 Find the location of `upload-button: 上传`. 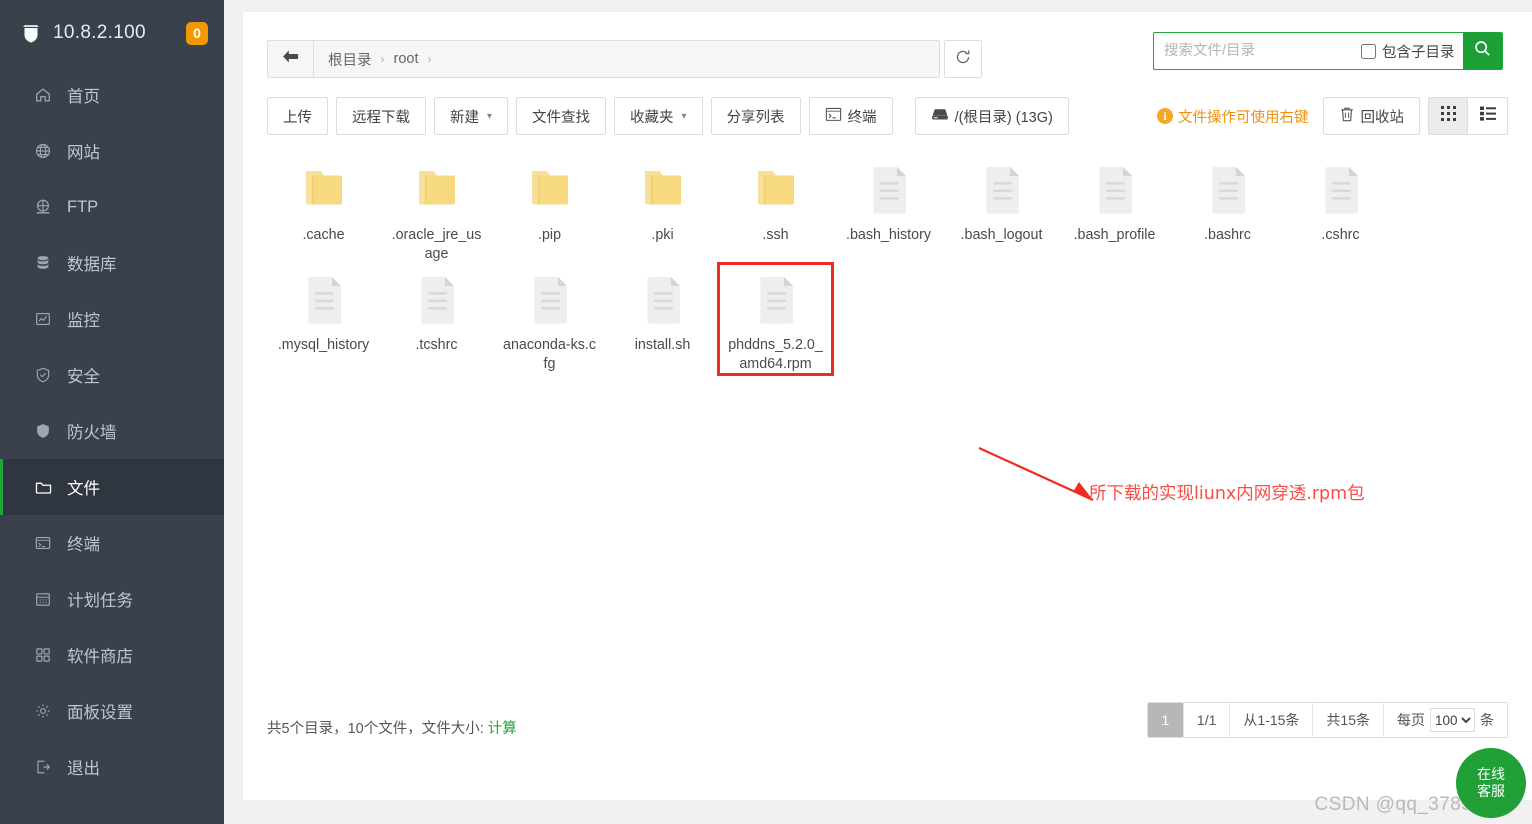

upload-button: 上传 is located at coordinates (297, 116).